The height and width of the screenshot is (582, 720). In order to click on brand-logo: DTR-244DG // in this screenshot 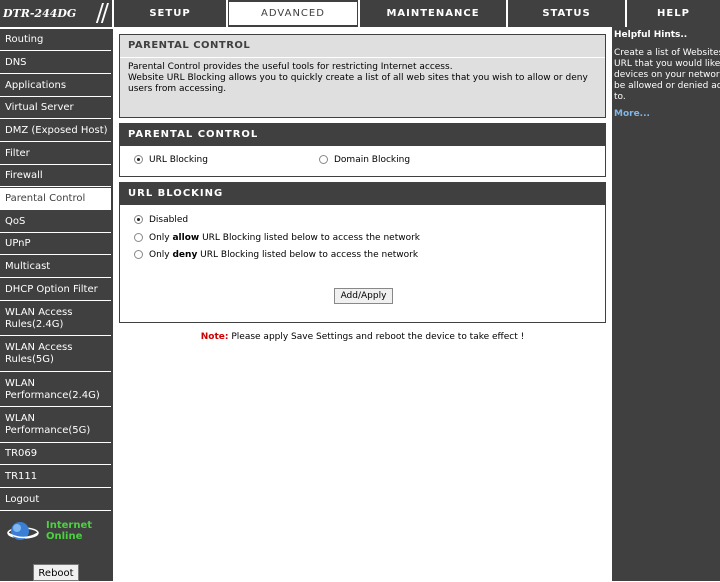, I will do `click(56, 13)`.